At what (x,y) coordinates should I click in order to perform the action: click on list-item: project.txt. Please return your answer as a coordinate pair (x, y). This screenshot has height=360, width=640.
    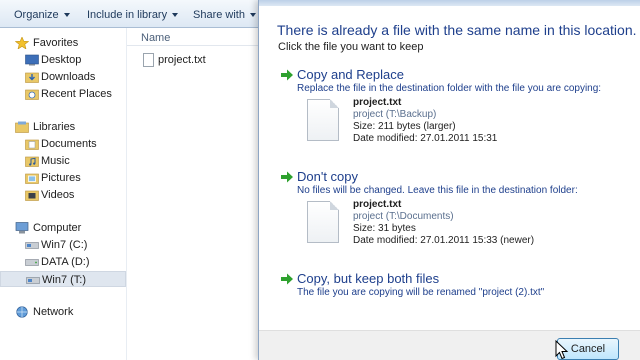
    Looking at the image, I should click on (199, 60).